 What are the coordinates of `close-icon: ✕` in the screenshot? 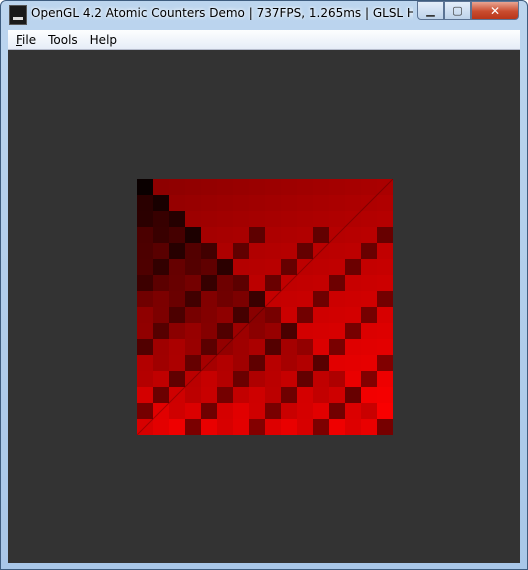 It's located at (495, 10).